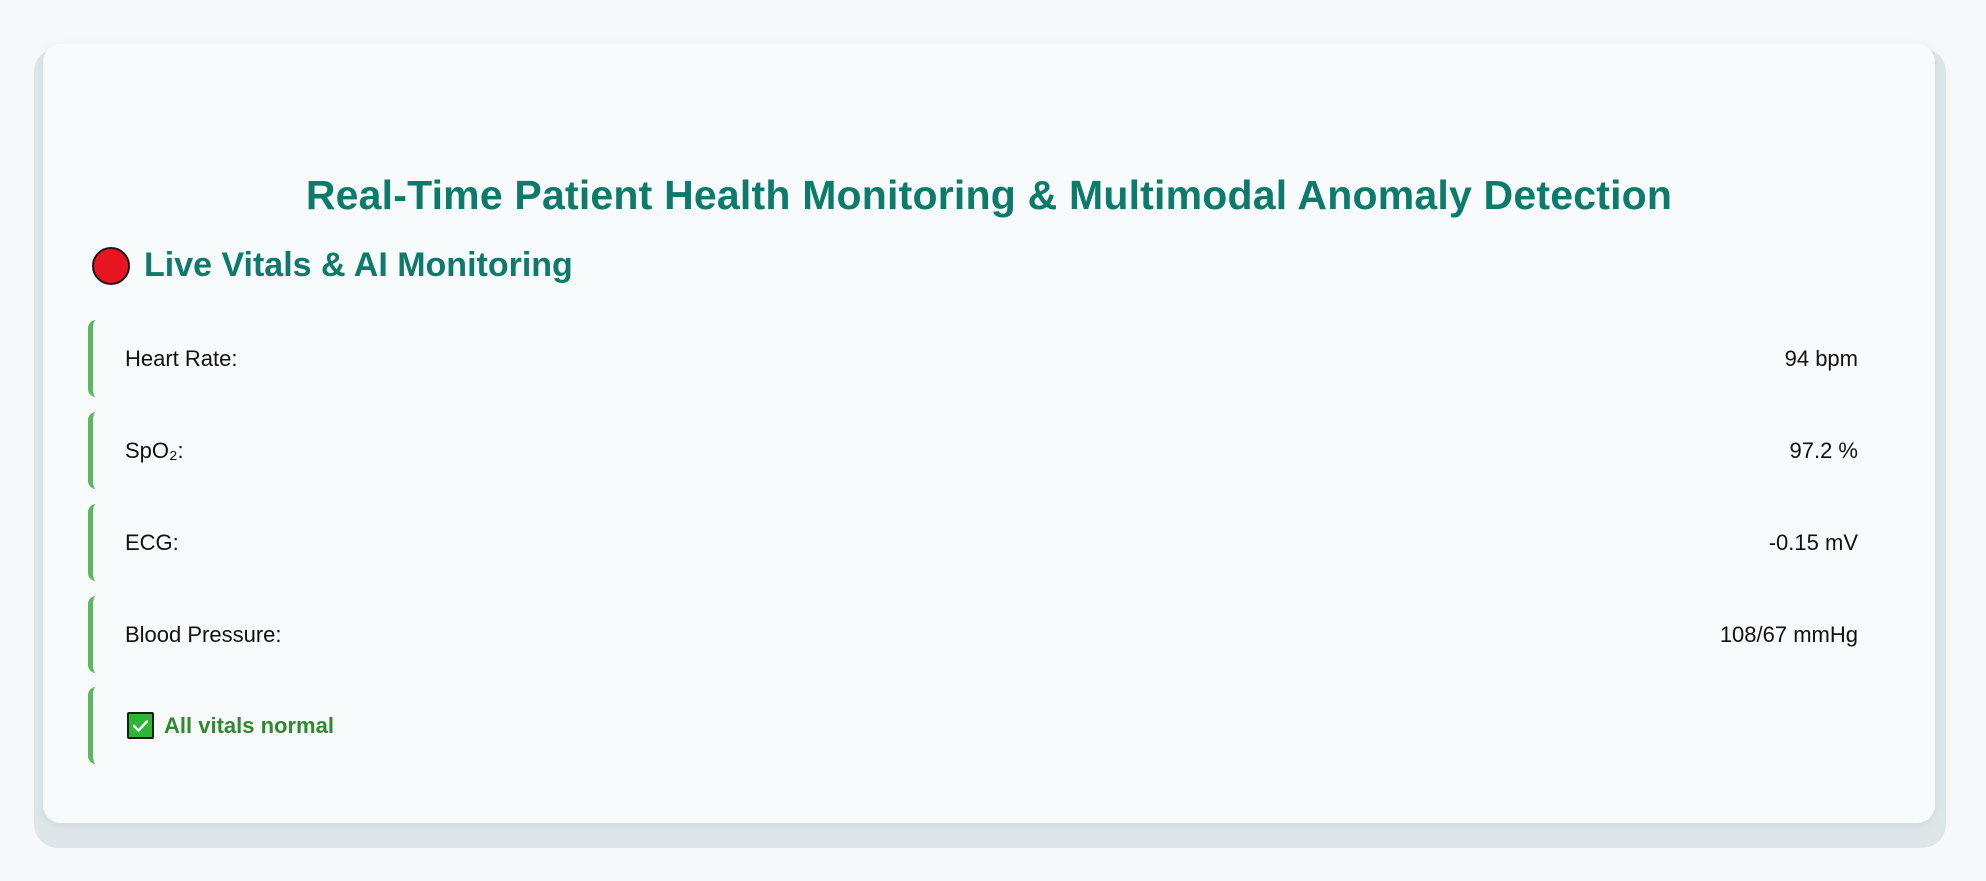 The width and height of the screenshot is (1986, 881). Describe the element at coordinates (979, 542) in the screenshot. I see `vital-row-ecg: ECG: -0.15 mV` at that location.